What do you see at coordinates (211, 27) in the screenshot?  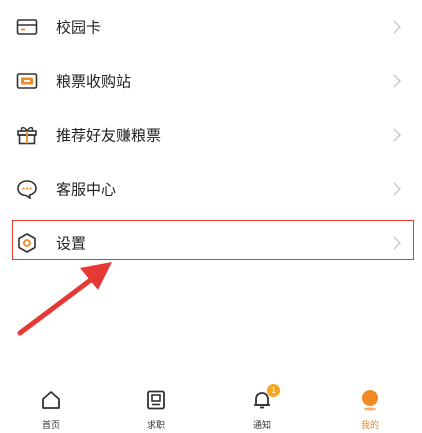 I see `menu-item-campus-card: 校园卡` at bounding box center [211, 27].